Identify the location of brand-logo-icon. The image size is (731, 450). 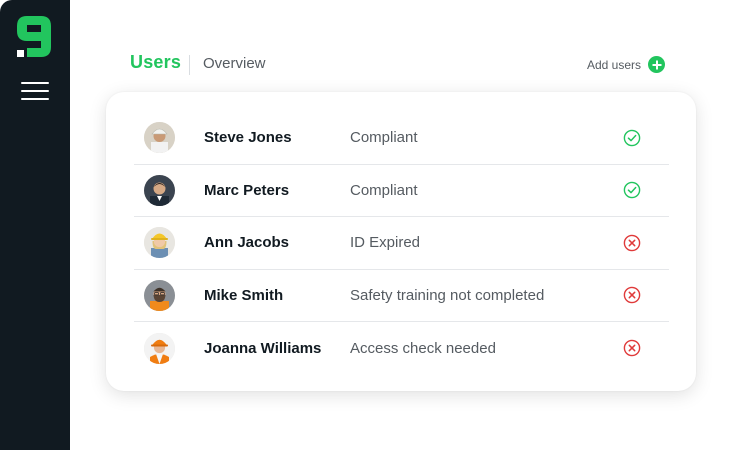
(35, 38).